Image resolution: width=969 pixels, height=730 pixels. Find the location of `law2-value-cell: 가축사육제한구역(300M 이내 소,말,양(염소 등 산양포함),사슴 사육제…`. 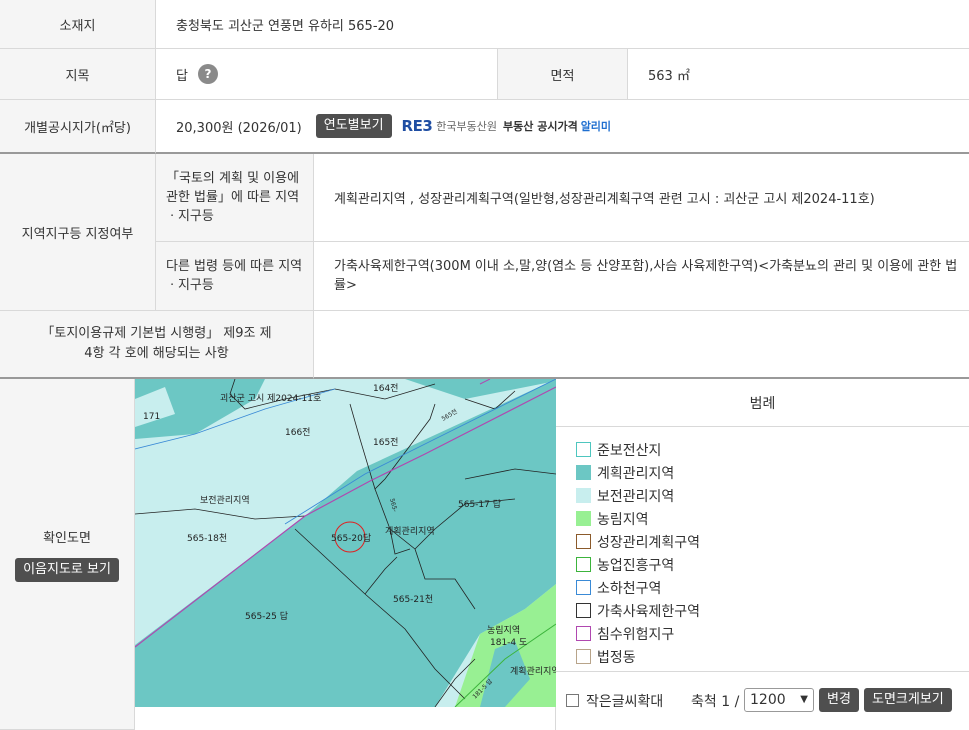

law2-value-cell: 가축사육제한구역(300M 이내 소,말,양(염소 등 산양포함),사슴 사육제… is located at coordinates (641, 276).